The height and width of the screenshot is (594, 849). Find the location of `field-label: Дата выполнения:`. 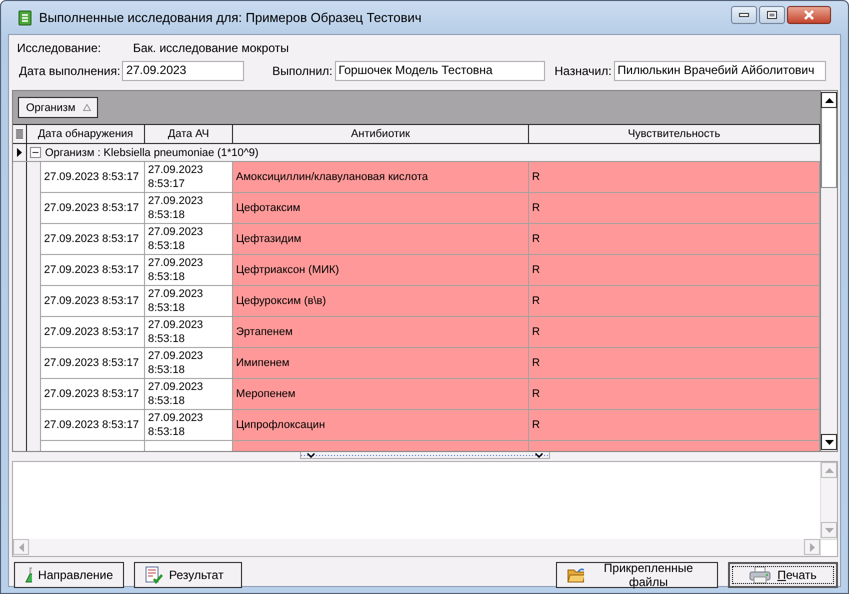

field-label: Дата выполнения: is located at coordinates (69, 71).